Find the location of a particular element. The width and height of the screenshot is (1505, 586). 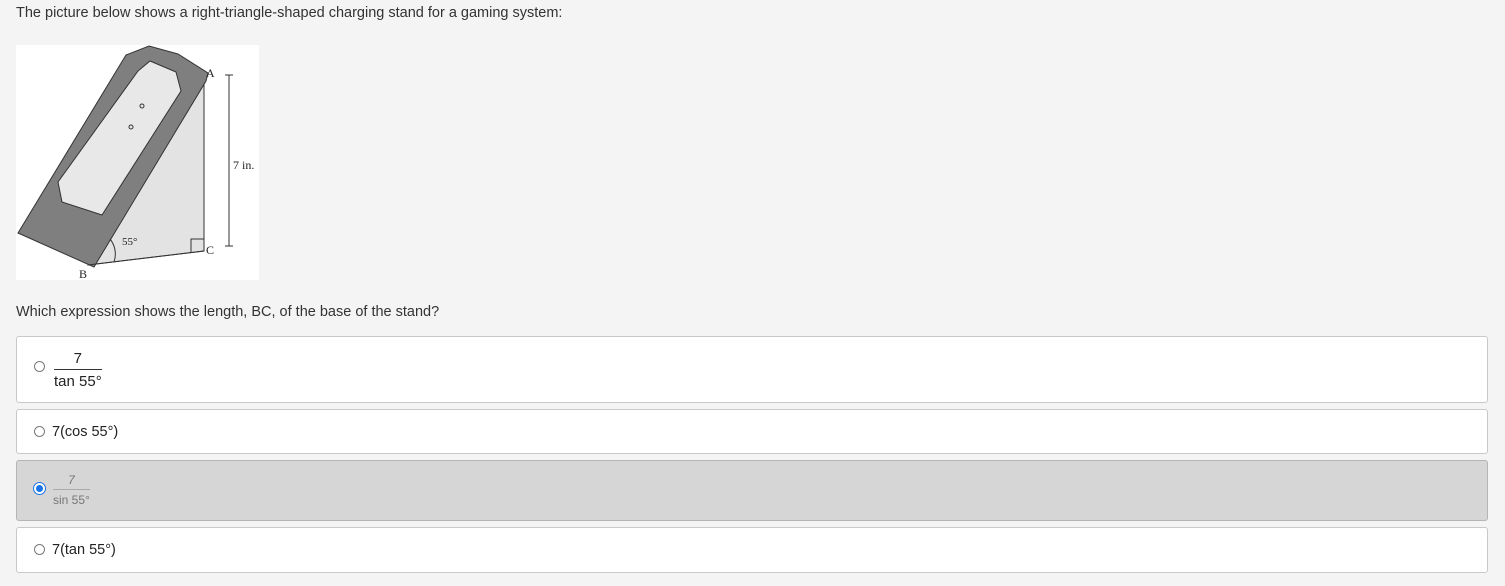

fraction-option-3: 7 sin 55° is located at coordinates (71, 490).